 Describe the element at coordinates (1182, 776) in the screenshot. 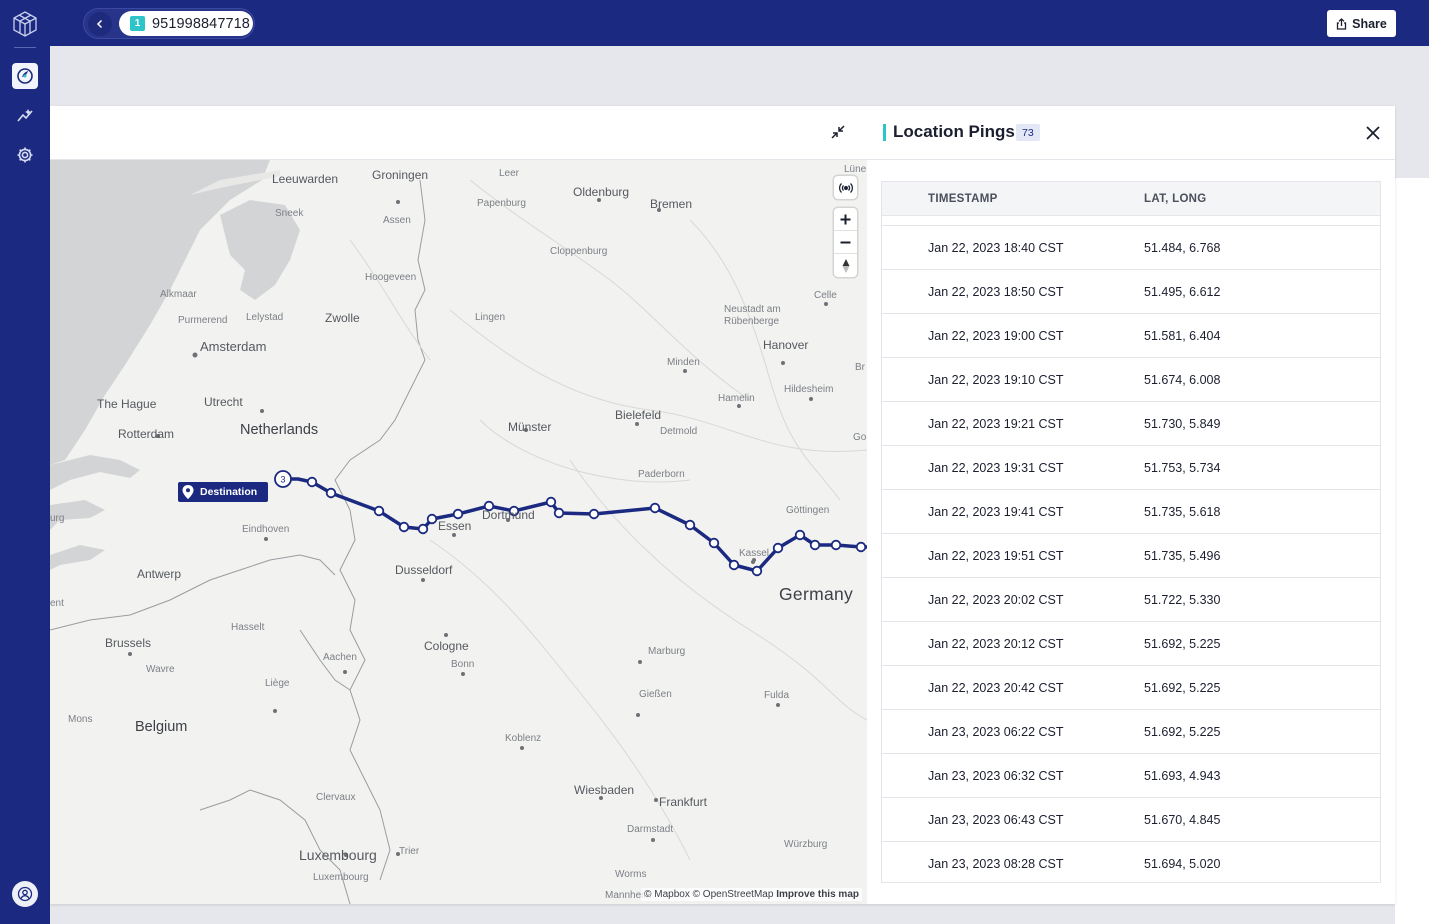

I see `row-latlong: 51.693, 4.943` at that location.